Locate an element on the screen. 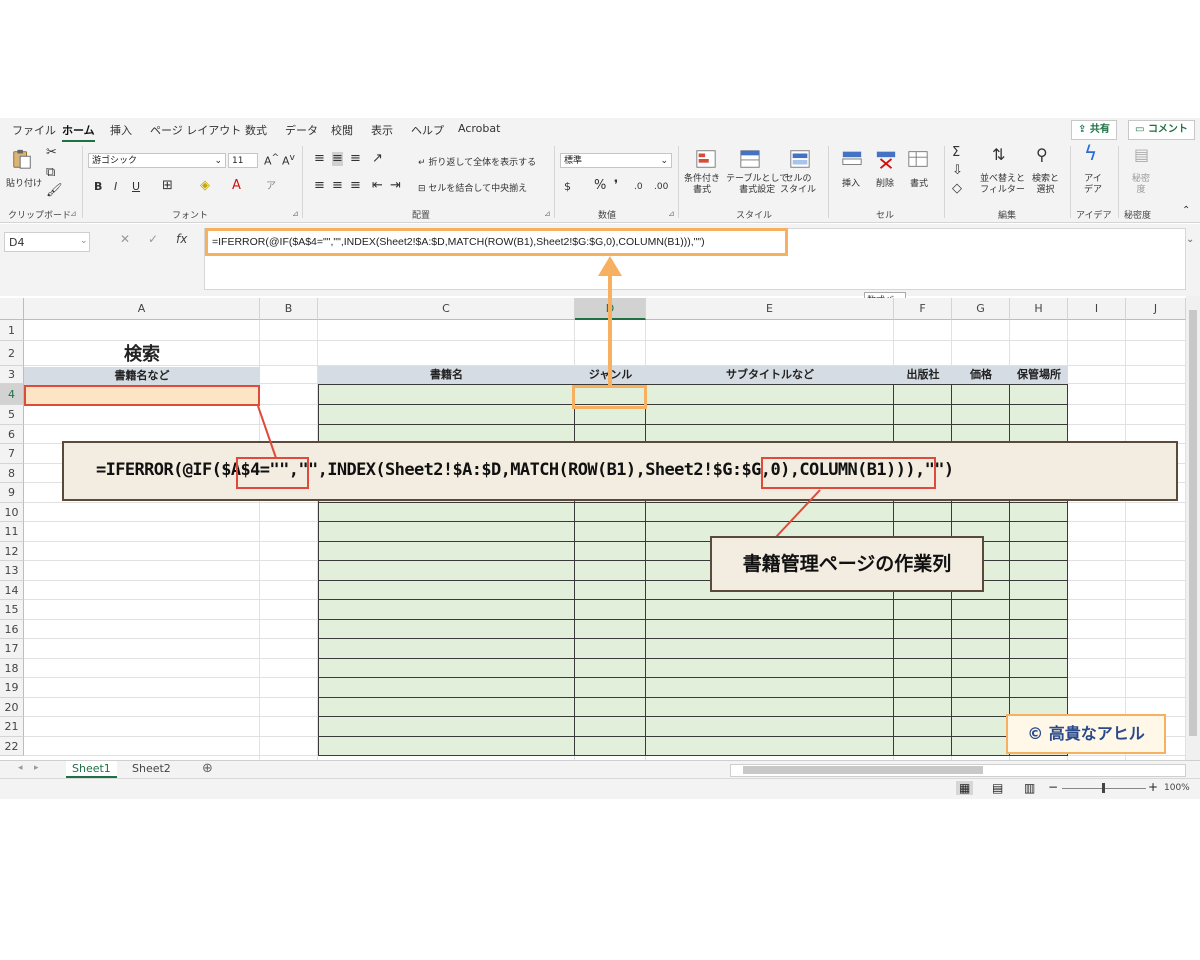 This screenshot has width=1200, height=960. zoom-in-icon: + is located at coordinates (1153, 787).